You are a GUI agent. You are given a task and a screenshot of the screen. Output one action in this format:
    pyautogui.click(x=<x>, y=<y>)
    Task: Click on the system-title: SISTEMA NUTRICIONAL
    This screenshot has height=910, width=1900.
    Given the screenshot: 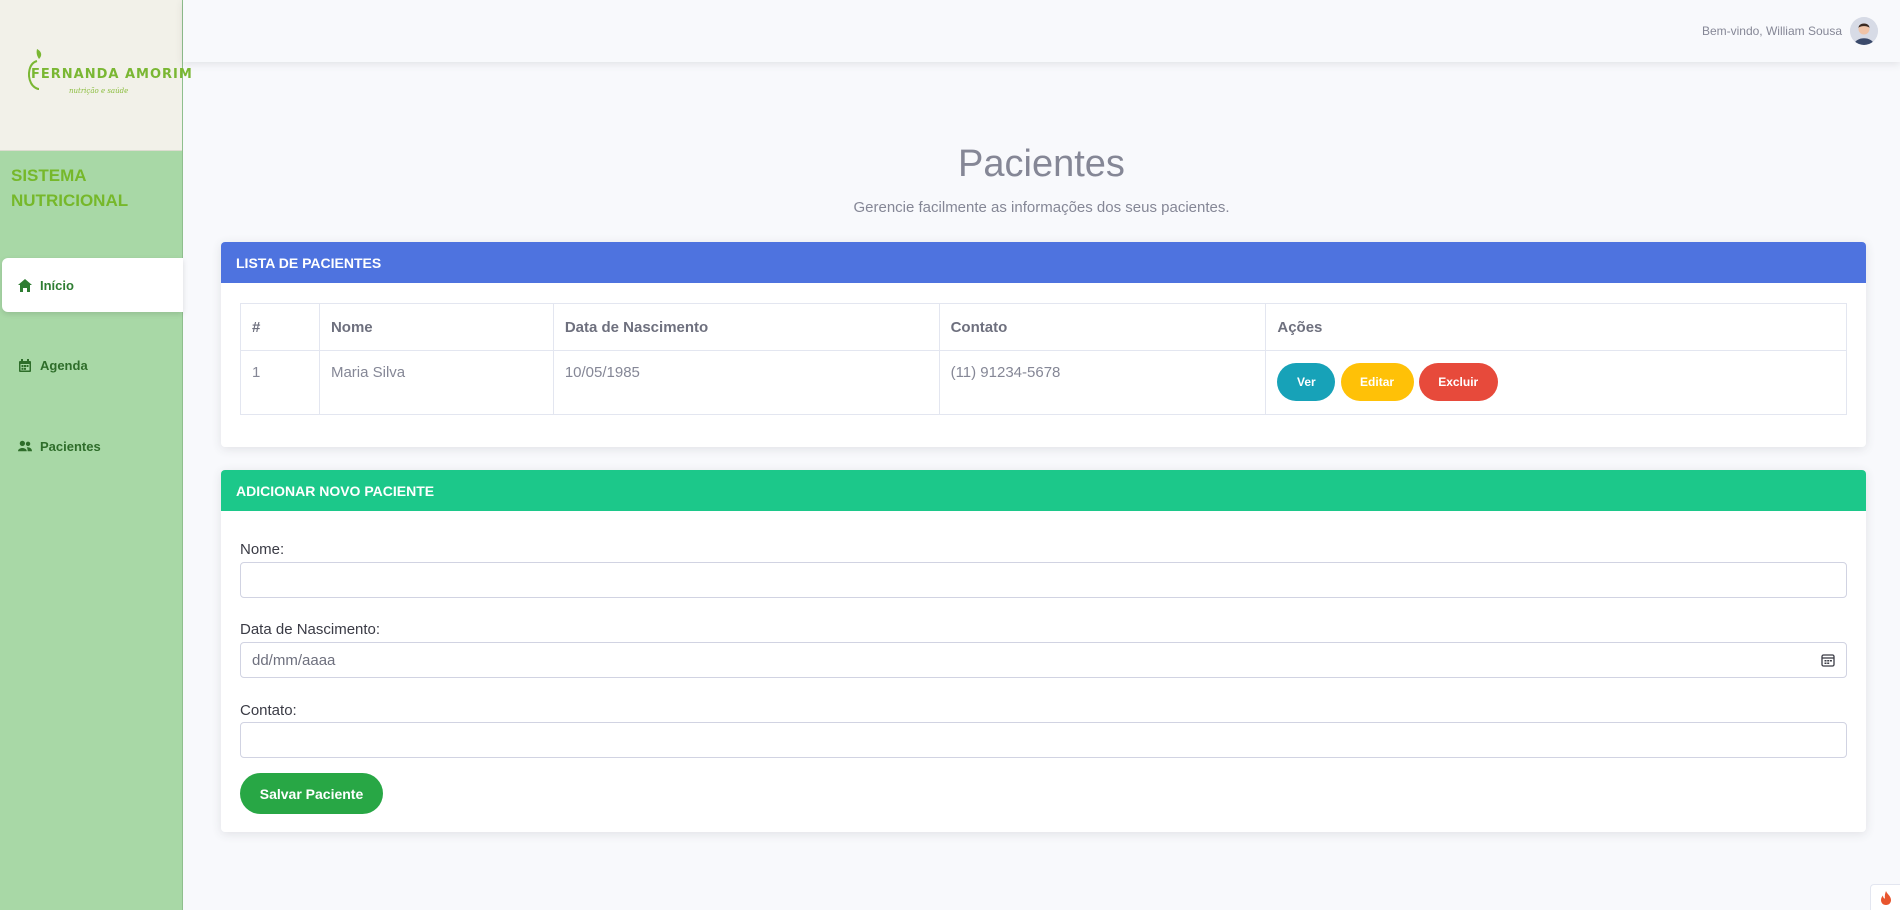 What is the action you would take?
    pyautogui.click(x=70, y=188)
    